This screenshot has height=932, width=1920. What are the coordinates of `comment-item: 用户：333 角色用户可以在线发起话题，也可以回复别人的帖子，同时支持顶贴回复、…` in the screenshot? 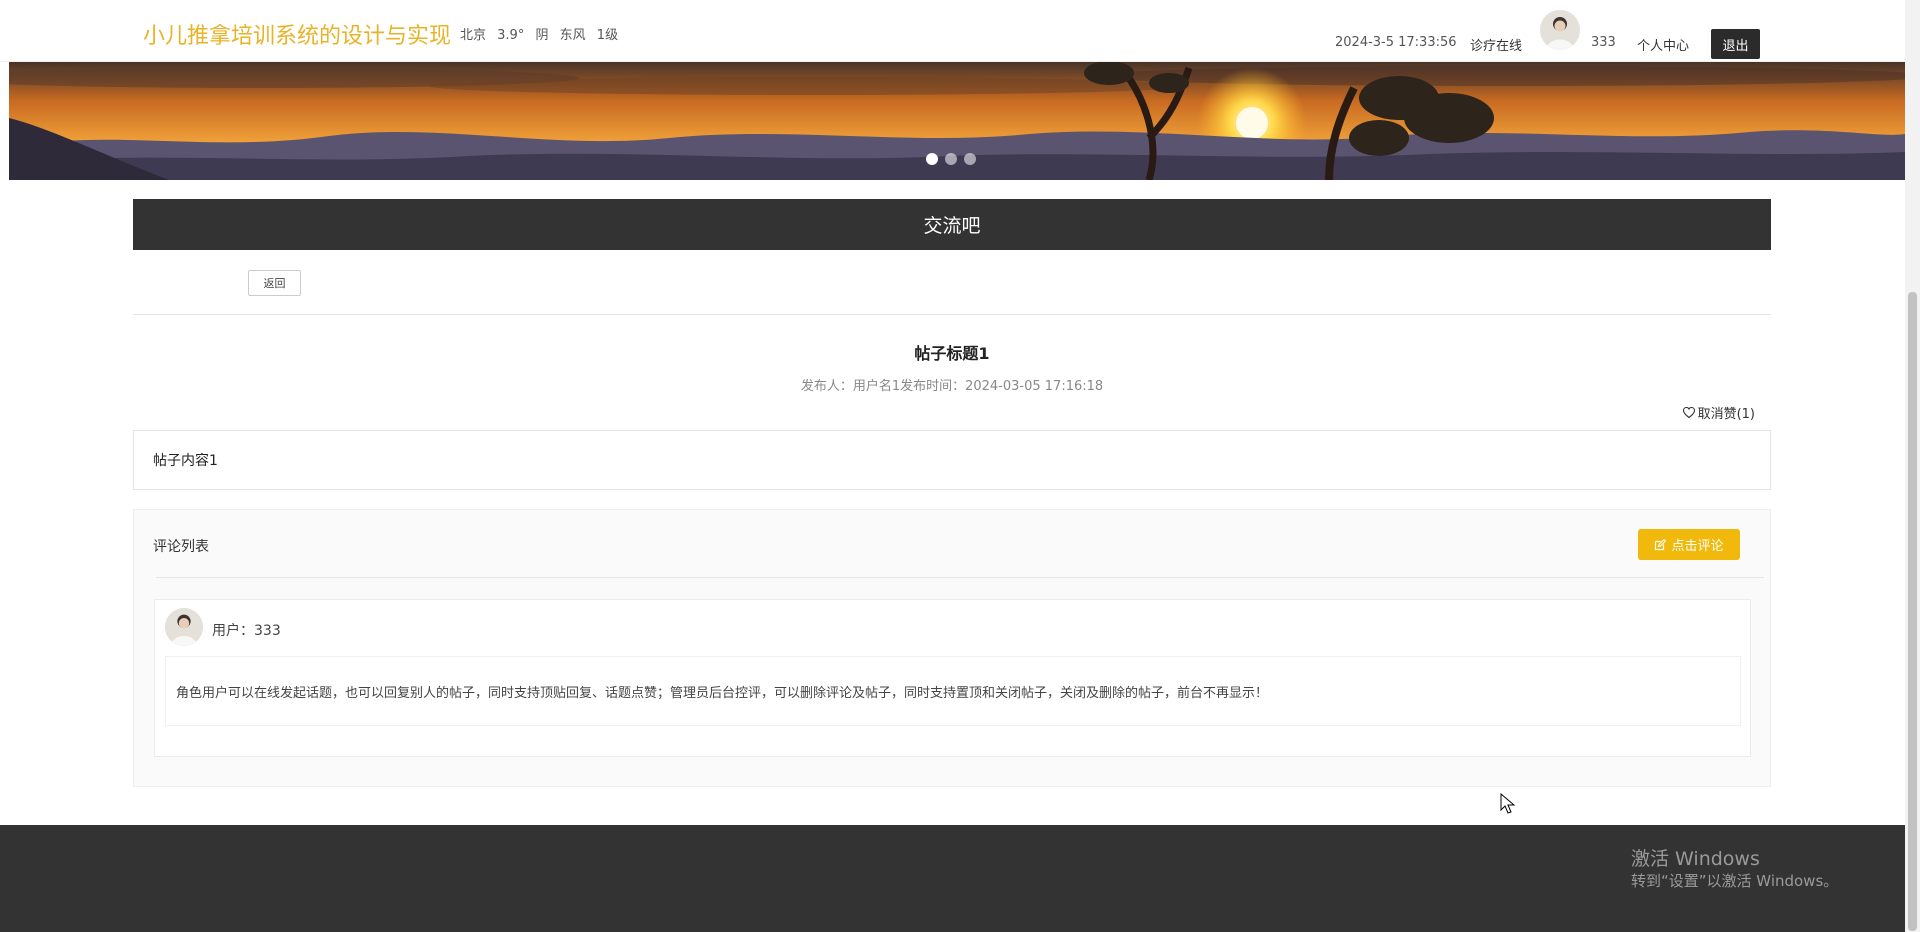 It's located at (952, 678).